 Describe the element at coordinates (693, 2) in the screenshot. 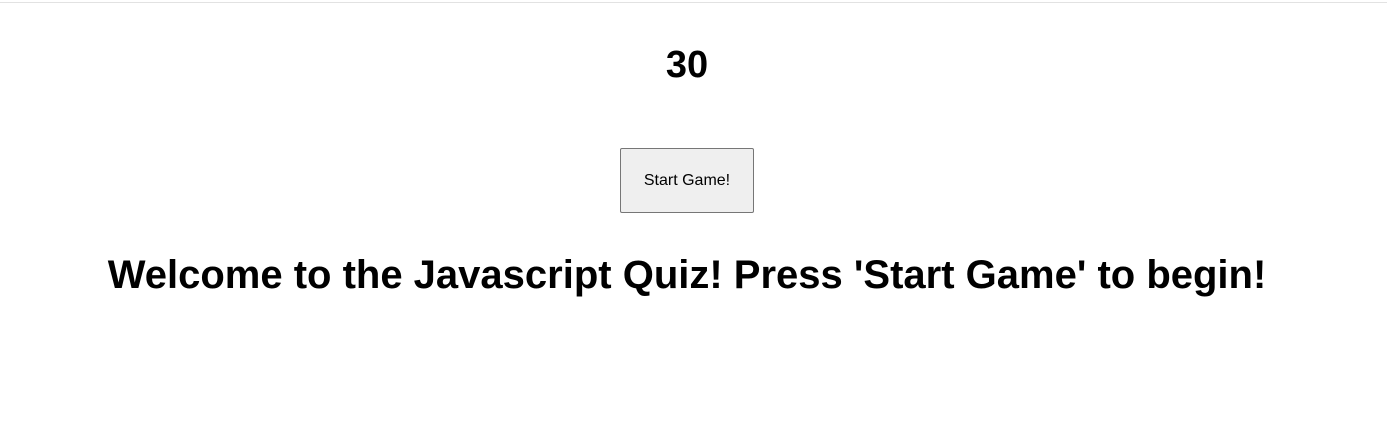

I see `top-divider` at that location.